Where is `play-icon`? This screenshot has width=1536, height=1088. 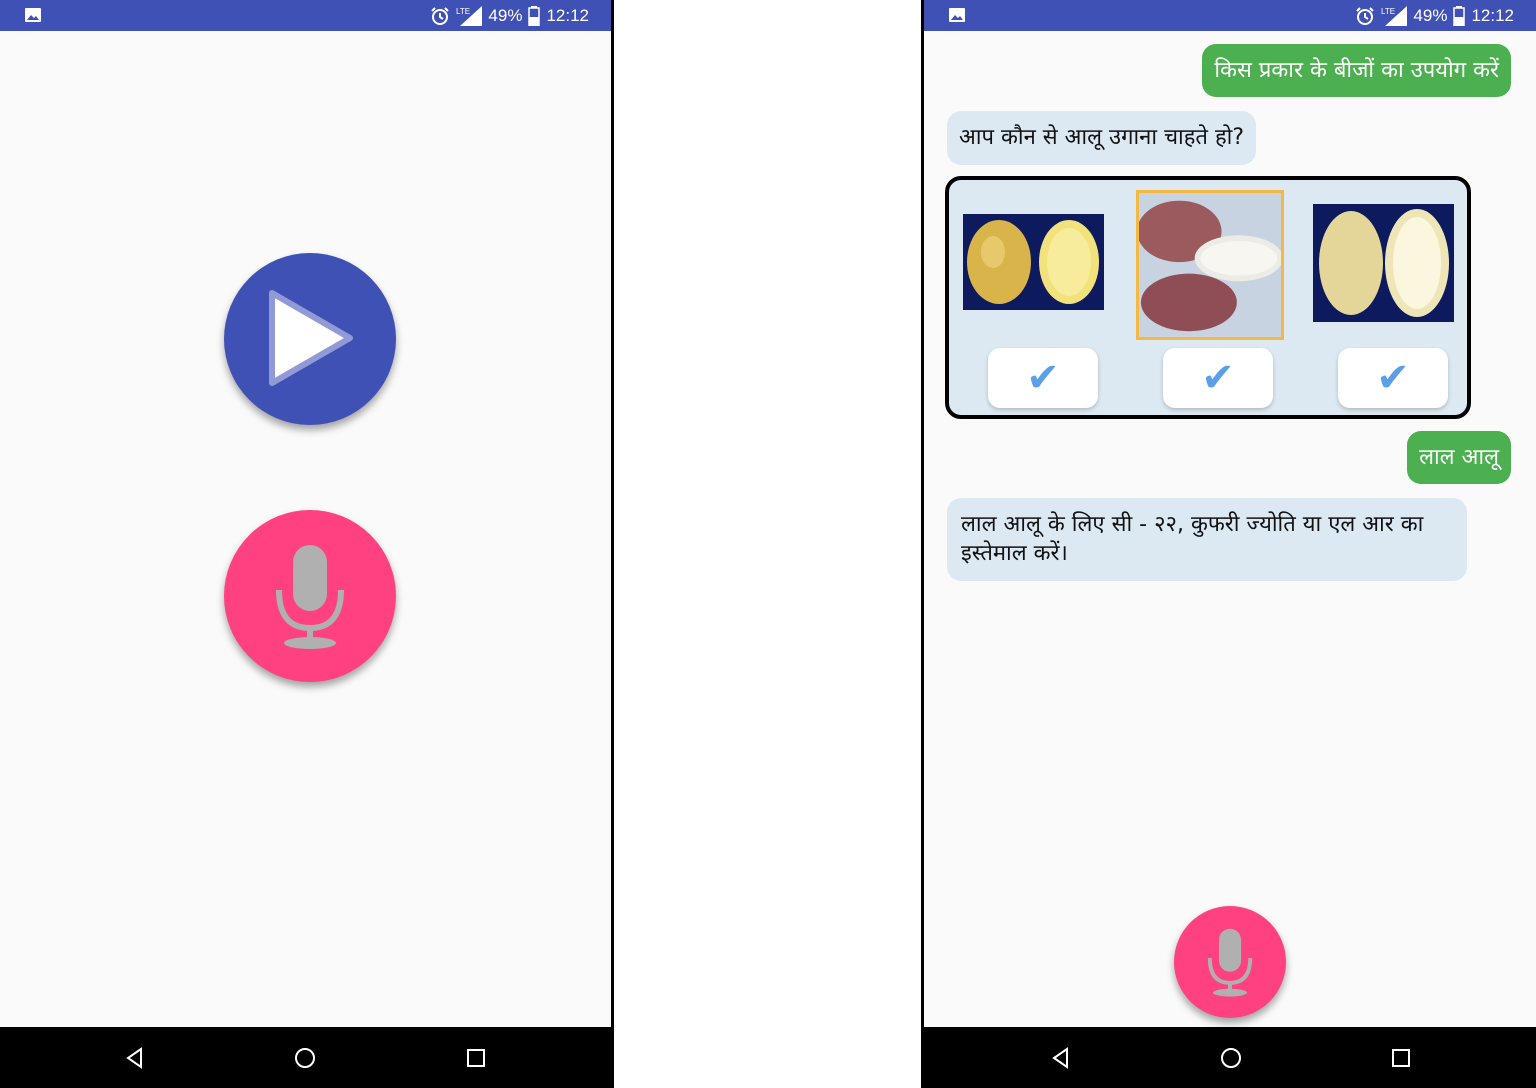 play-icon is located at coordinates (311, 338).